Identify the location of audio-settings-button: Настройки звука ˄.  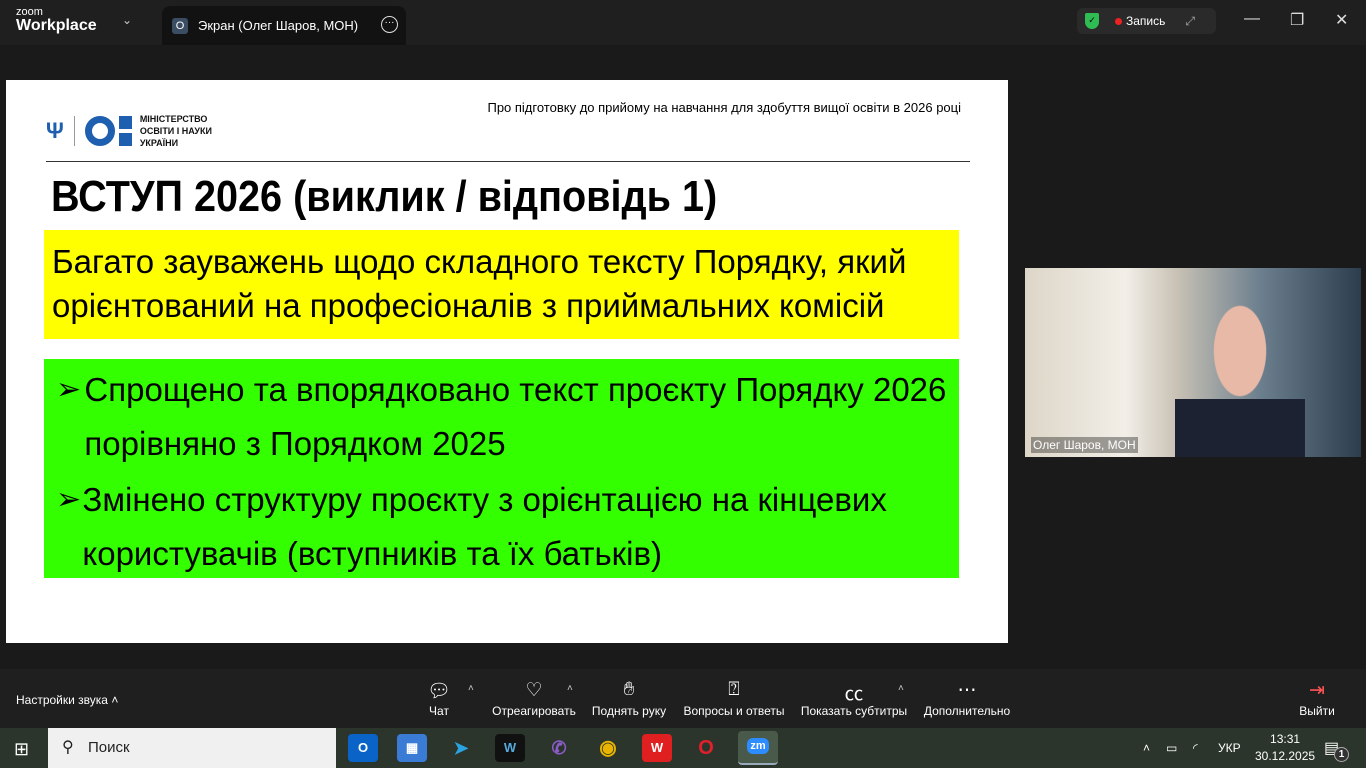
(67, 700).